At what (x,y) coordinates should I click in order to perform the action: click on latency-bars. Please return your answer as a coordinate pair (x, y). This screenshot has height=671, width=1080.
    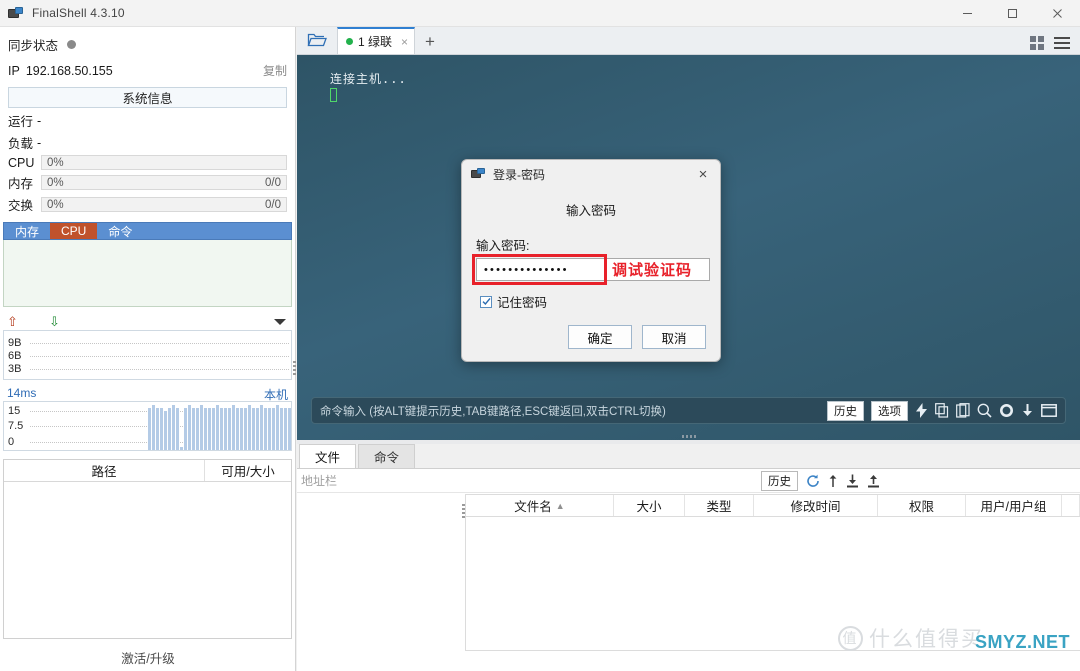
    Looking at the image, I should click on (219, 427).